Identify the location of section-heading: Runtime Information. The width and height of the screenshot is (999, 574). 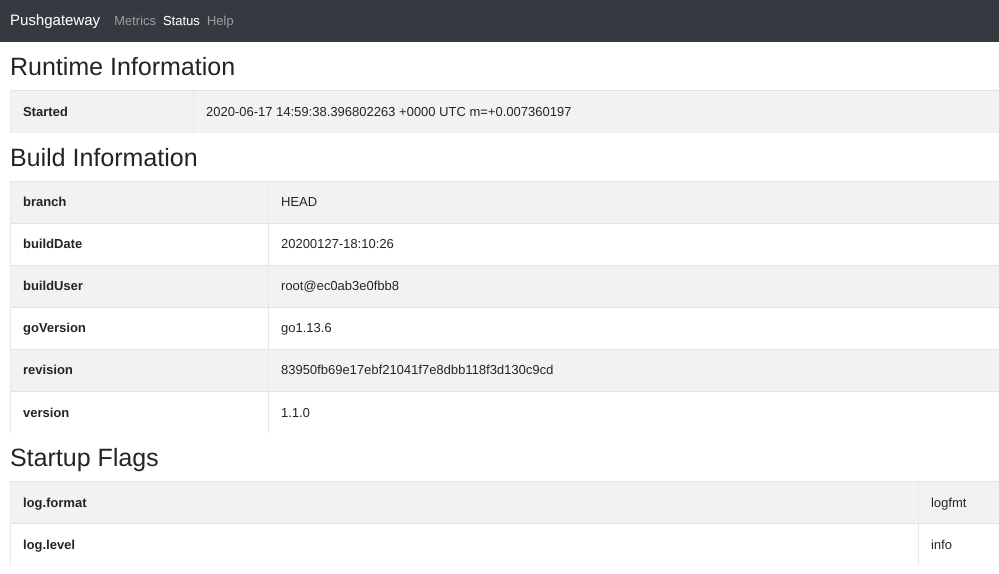
(123, 67).